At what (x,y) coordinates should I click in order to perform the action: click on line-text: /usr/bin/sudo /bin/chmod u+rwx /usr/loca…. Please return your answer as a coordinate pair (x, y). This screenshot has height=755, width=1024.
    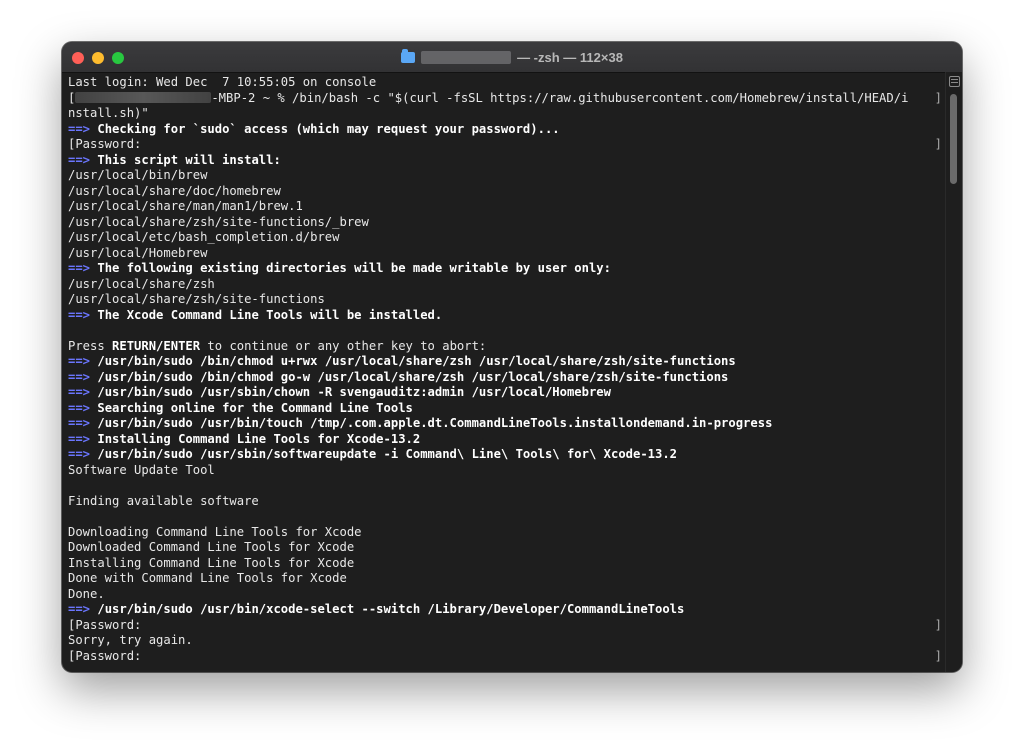
    Looking at the image, I should click on (413, 361).